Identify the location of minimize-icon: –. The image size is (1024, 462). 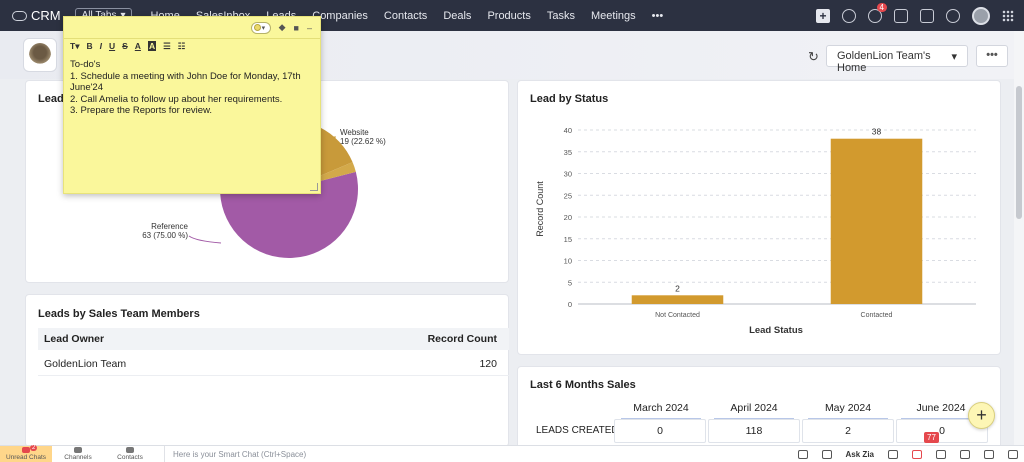
(309, 28).